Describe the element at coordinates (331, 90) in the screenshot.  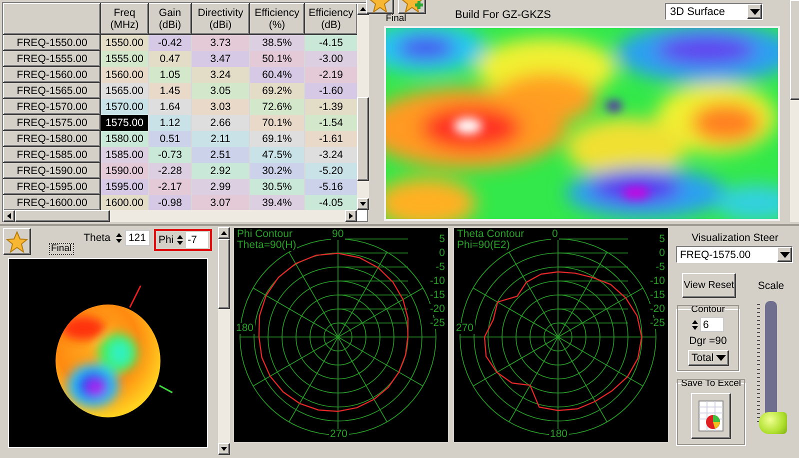
I see `table-cell: -1.60` at that location.